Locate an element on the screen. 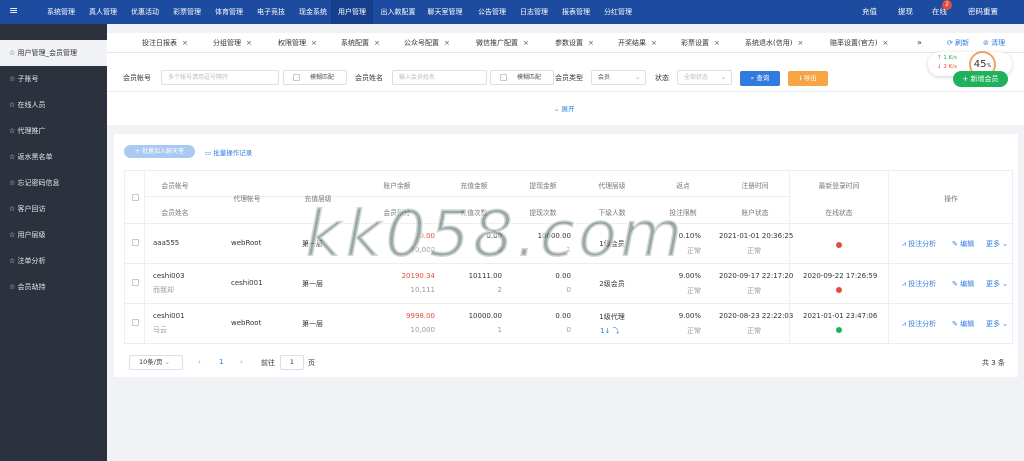 The image size is (1024, 461). member-account: ceshi003 is located at coordinates (169, 276).